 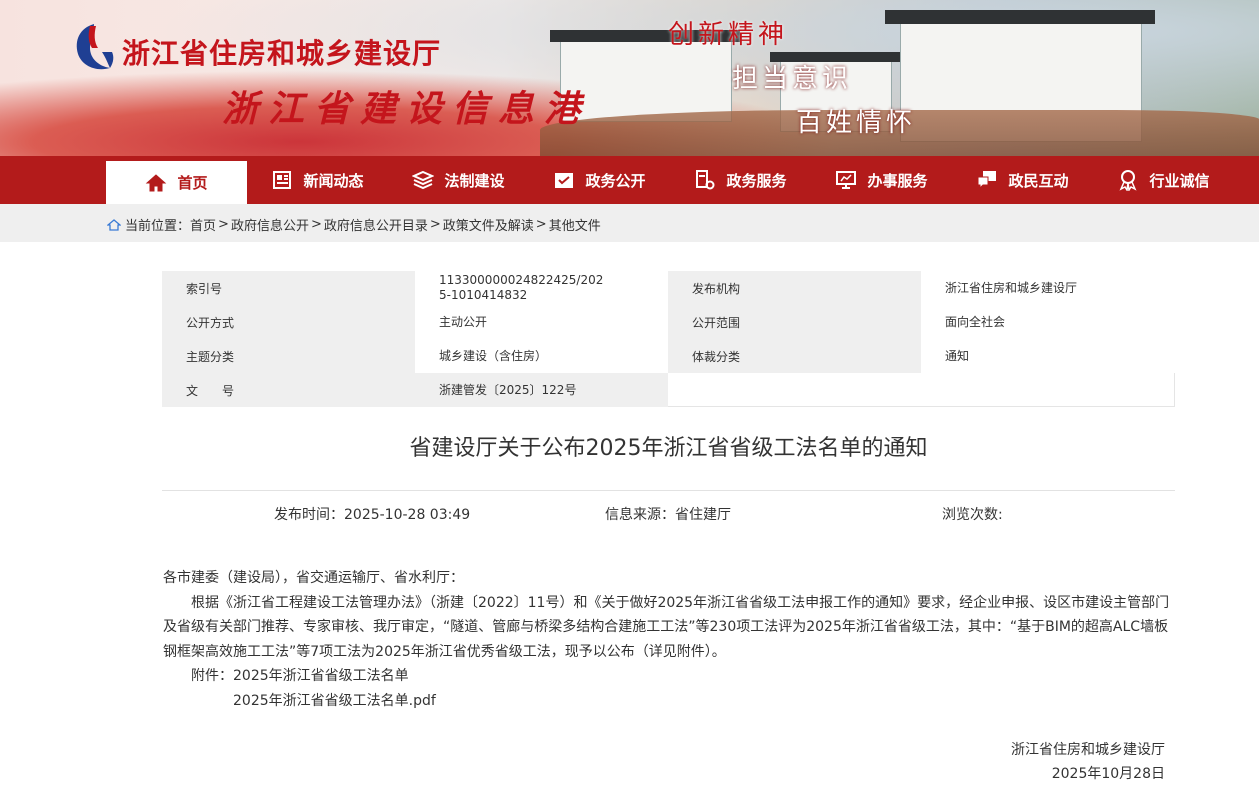 I want to click on nav-item-integrity: 行业诚信, so click(x=1163, y=180).